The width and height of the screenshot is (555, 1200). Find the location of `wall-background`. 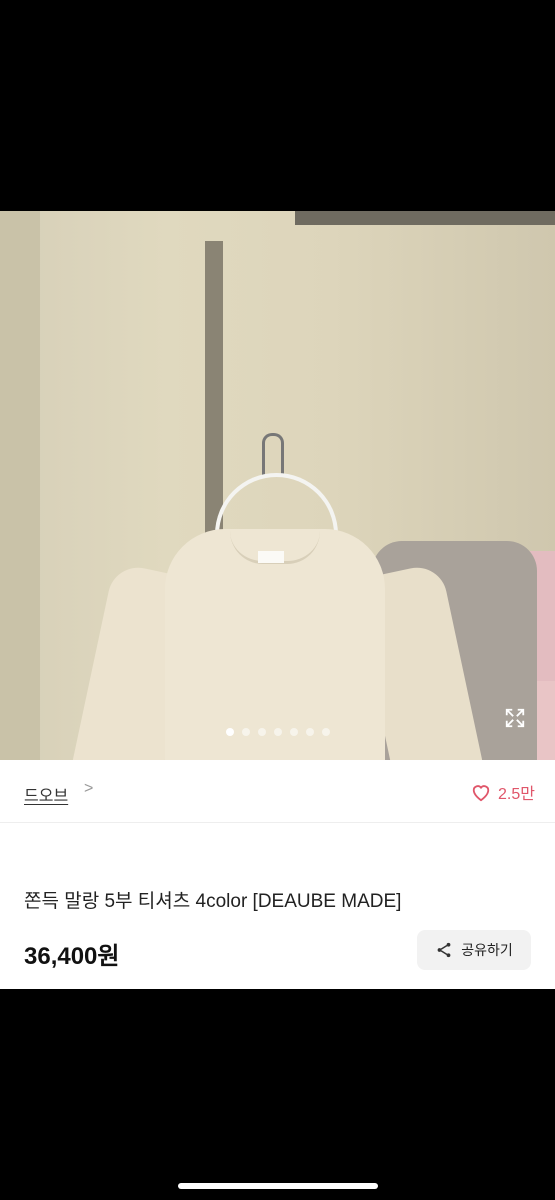

wall-background is located at coordinates (20, 485).